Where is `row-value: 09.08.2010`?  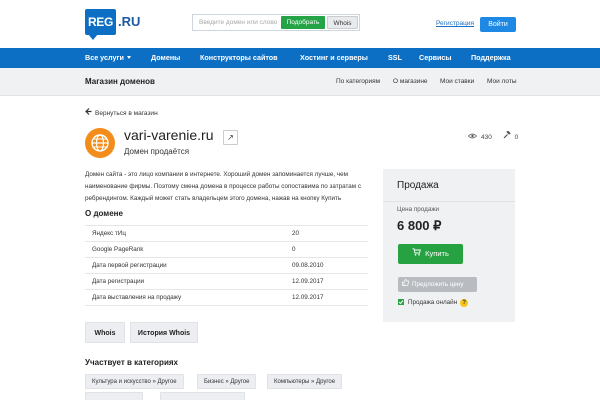
row-value: 09.08.2010 is located at coordinates (330, 265).